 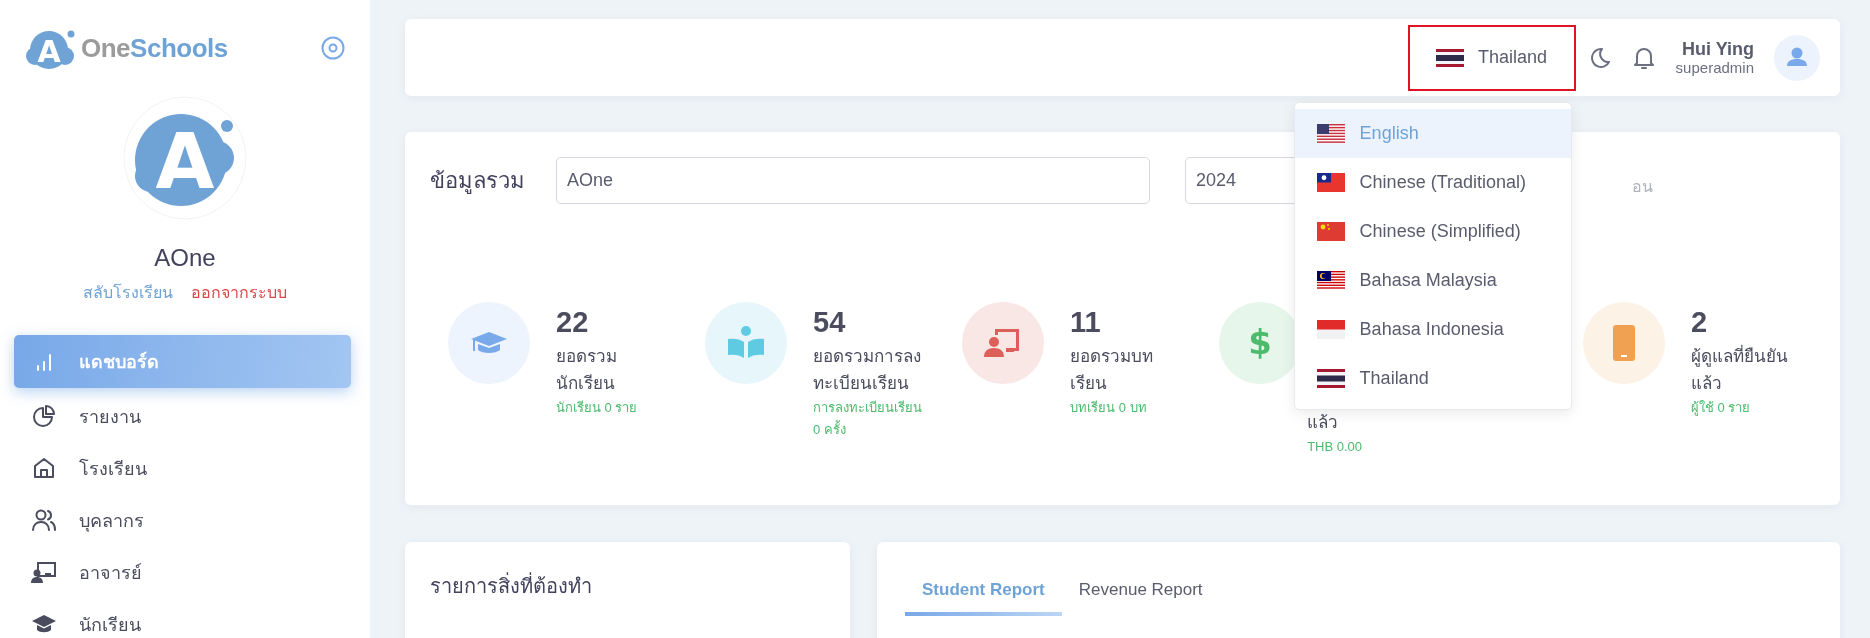 I want to click on stat-detail: นักเรียน 0 ราย, so click(x=597, y=408).